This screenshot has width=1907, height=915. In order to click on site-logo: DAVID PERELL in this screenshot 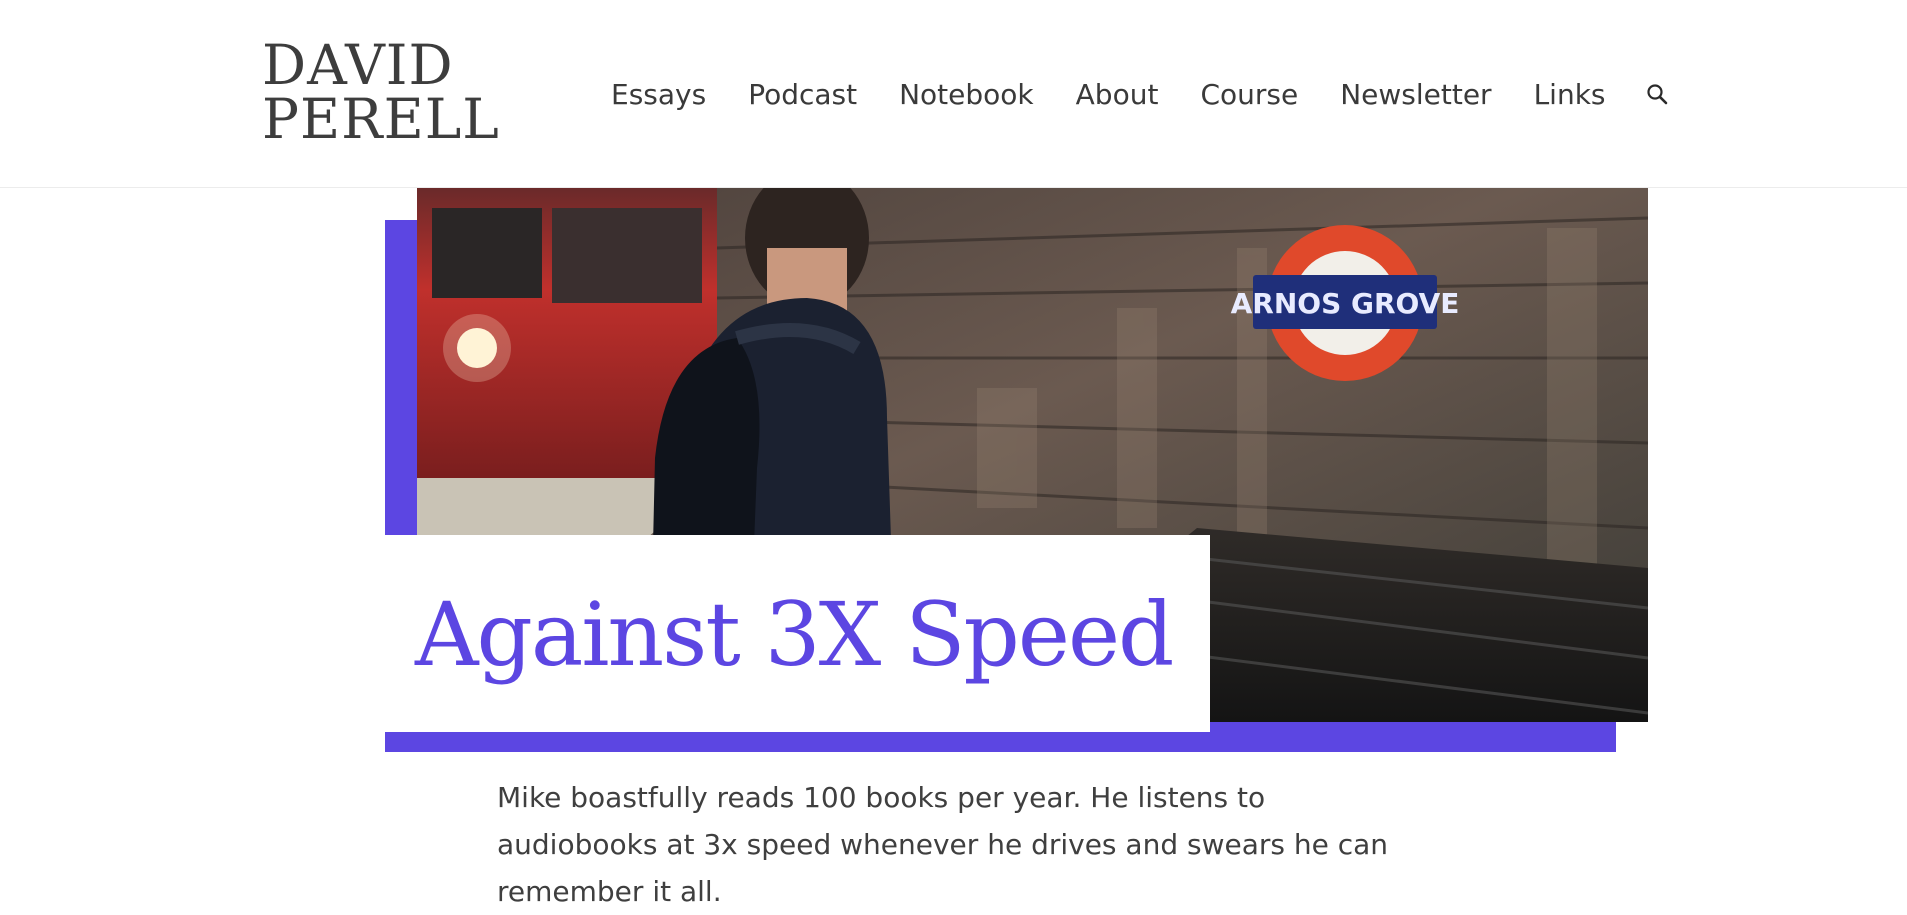, I will do `click(381, 92)`.